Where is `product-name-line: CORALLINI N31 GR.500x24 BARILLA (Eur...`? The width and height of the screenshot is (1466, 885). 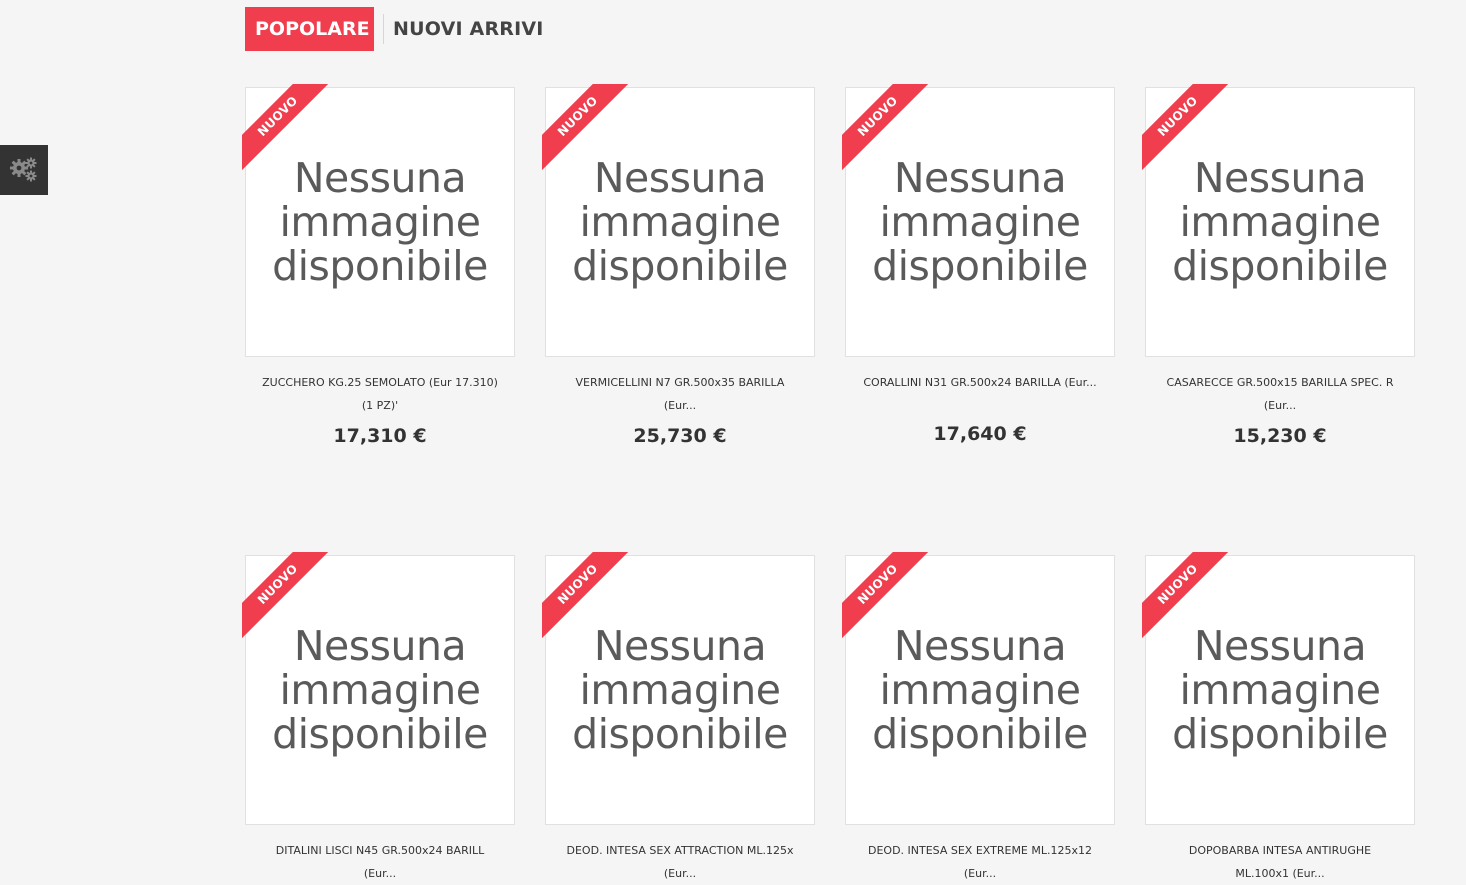
product-name-line: CORALLINI N31 GR.500x24 BARILLA (Eur... is located at coordinates (980, 382).